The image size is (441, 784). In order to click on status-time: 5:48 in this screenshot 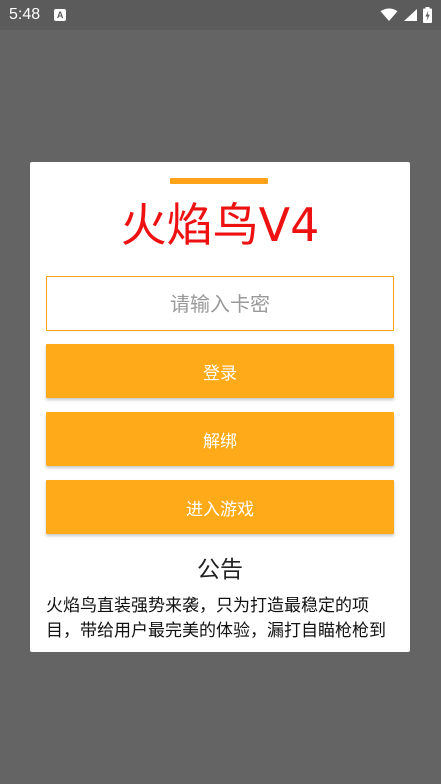, I will do `click(25, 14)`.